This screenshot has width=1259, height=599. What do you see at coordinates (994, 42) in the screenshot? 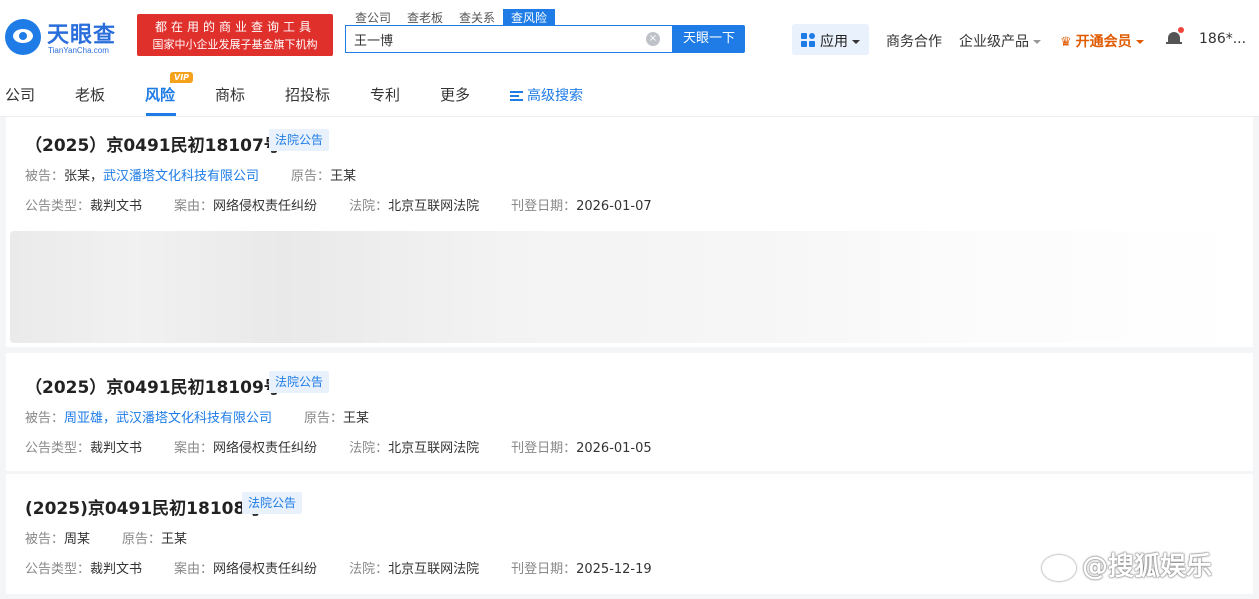
I see `enterprise-products-label: 企业级产品` at bounding box center [994, 42].